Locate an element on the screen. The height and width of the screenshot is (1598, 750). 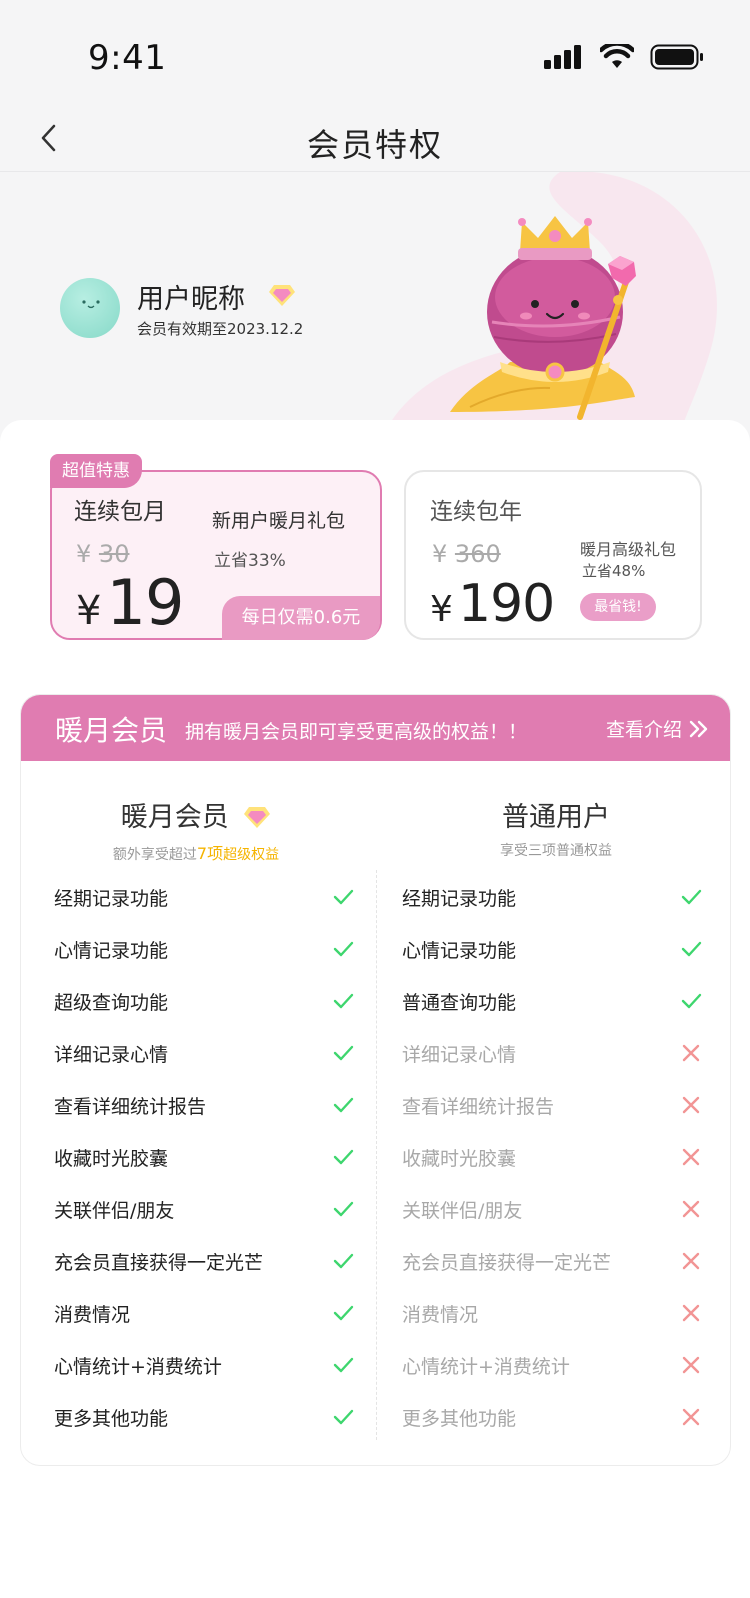
page-title: 会员特权 is located at coordinates (374, 145).